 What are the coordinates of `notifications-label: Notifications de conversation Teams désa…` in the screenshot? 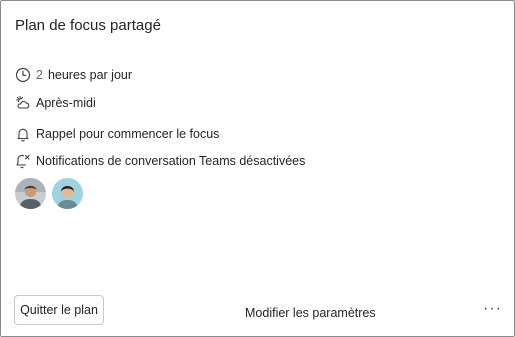 It's located at (171, 161).